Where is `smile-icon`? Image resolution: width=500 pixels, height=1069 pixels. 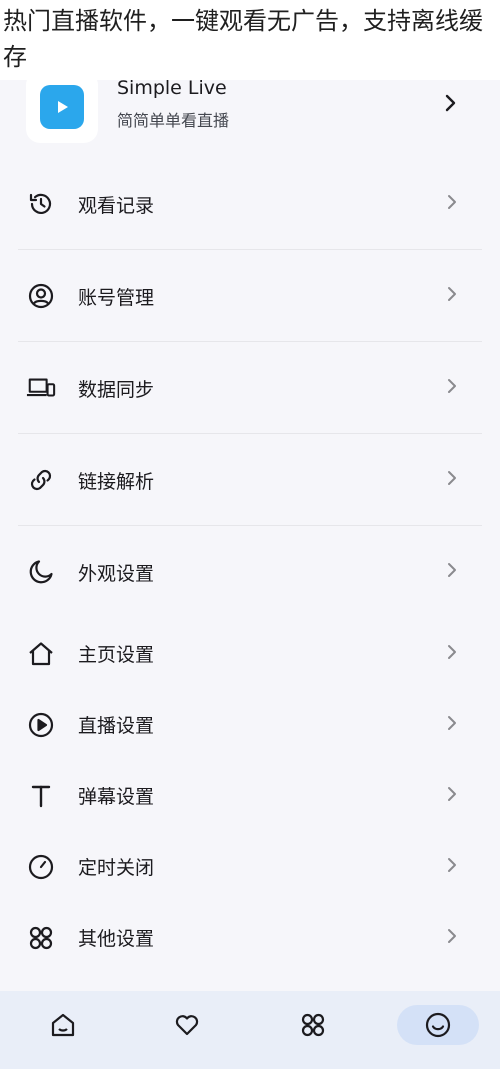 smile-icon is located at coordinates (438, 1025).